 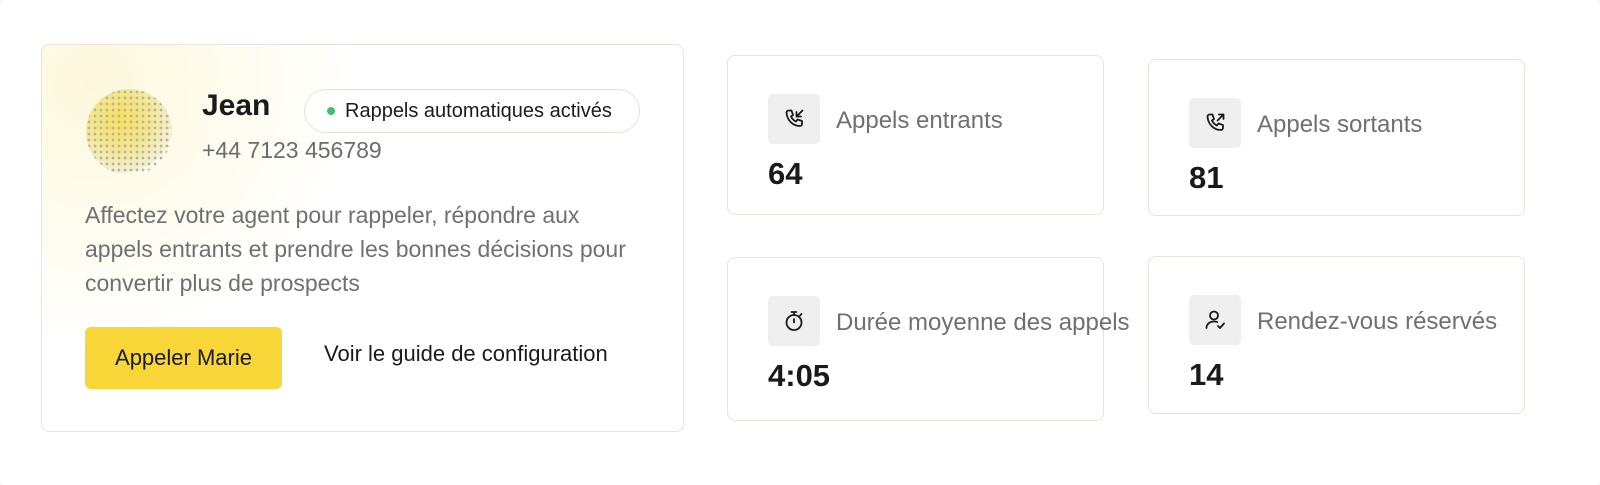 I want to click on setup-guide-link: Voir le guide de configuration, so click(x=466, y=354).